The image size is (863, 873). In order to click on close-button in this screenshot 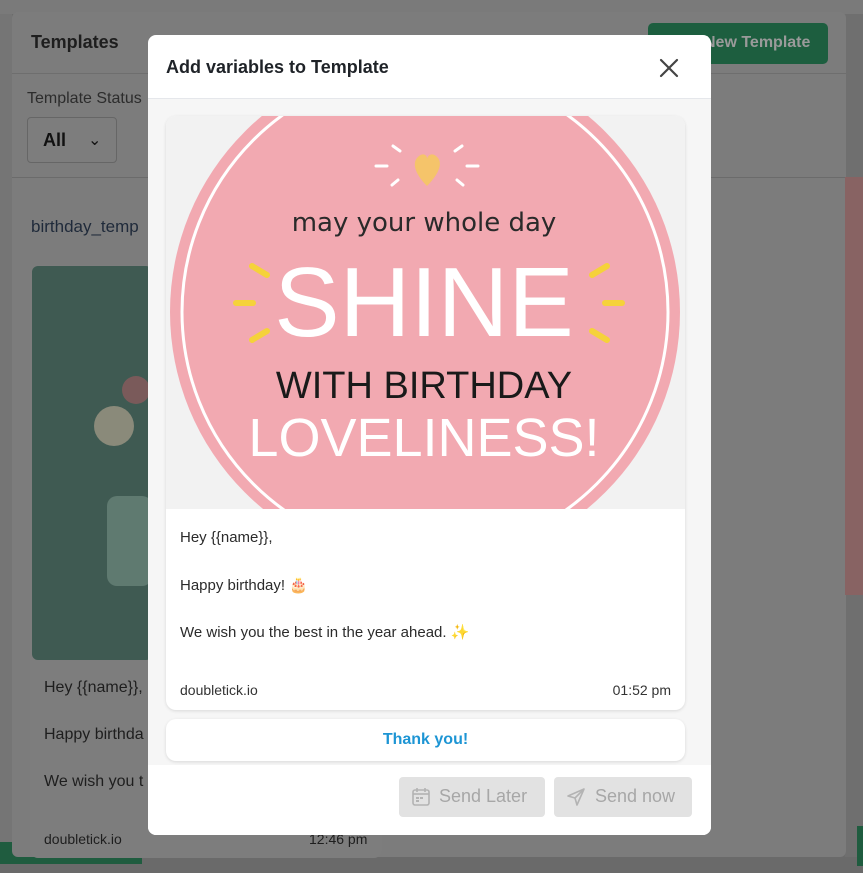, I will do `click(669, 68)`.